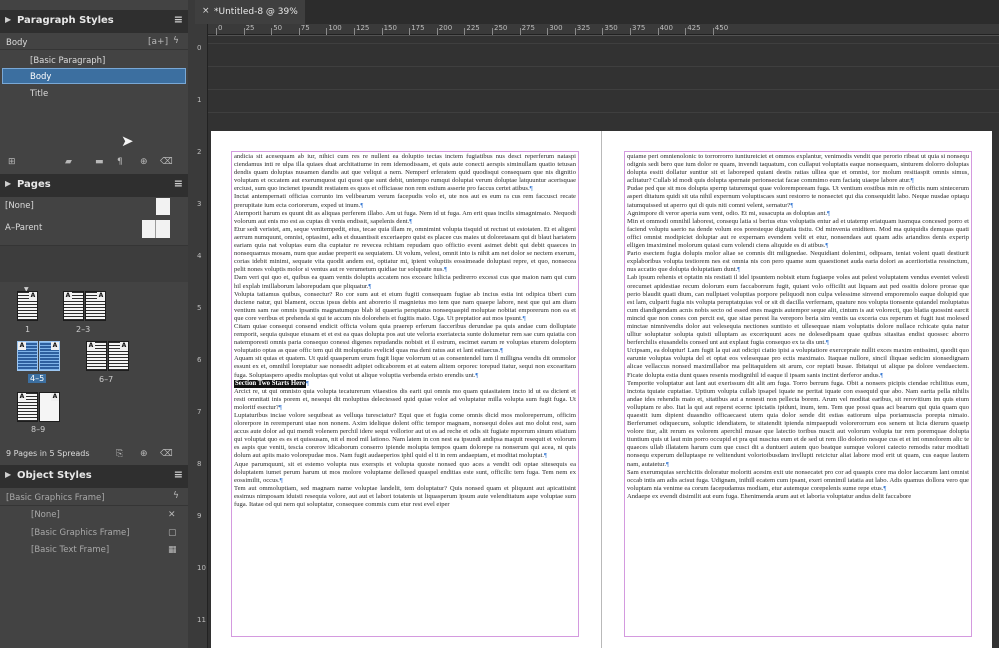 The height and width of the screenshot is (648, 999). What do you see at coordinates (120, 162) in the screenshot?
I see `clear-overrides-icon: ¶` at bounding box center [120, 162].